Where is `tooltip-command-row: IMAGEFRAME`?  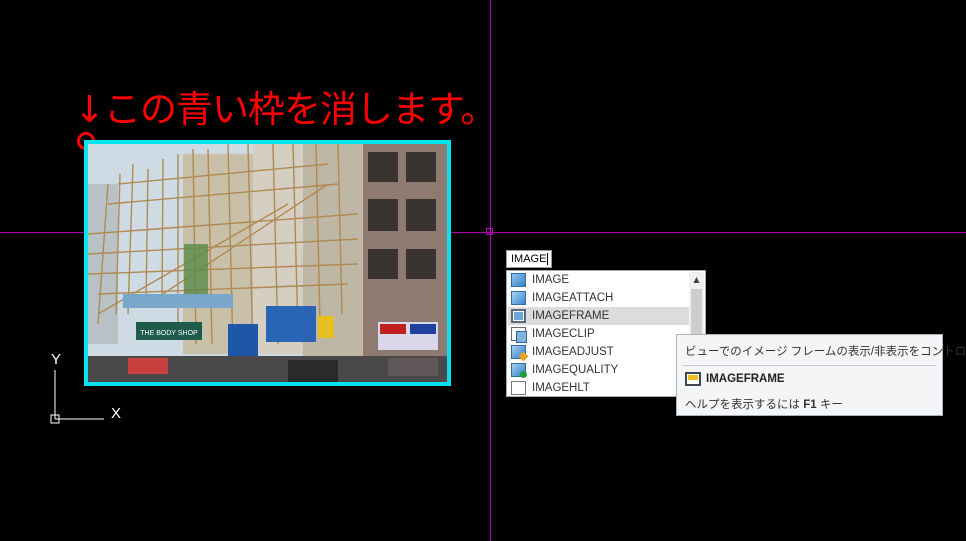 tooltip-command-row: IMAGEFRAME is located at coordinates (735, 379).